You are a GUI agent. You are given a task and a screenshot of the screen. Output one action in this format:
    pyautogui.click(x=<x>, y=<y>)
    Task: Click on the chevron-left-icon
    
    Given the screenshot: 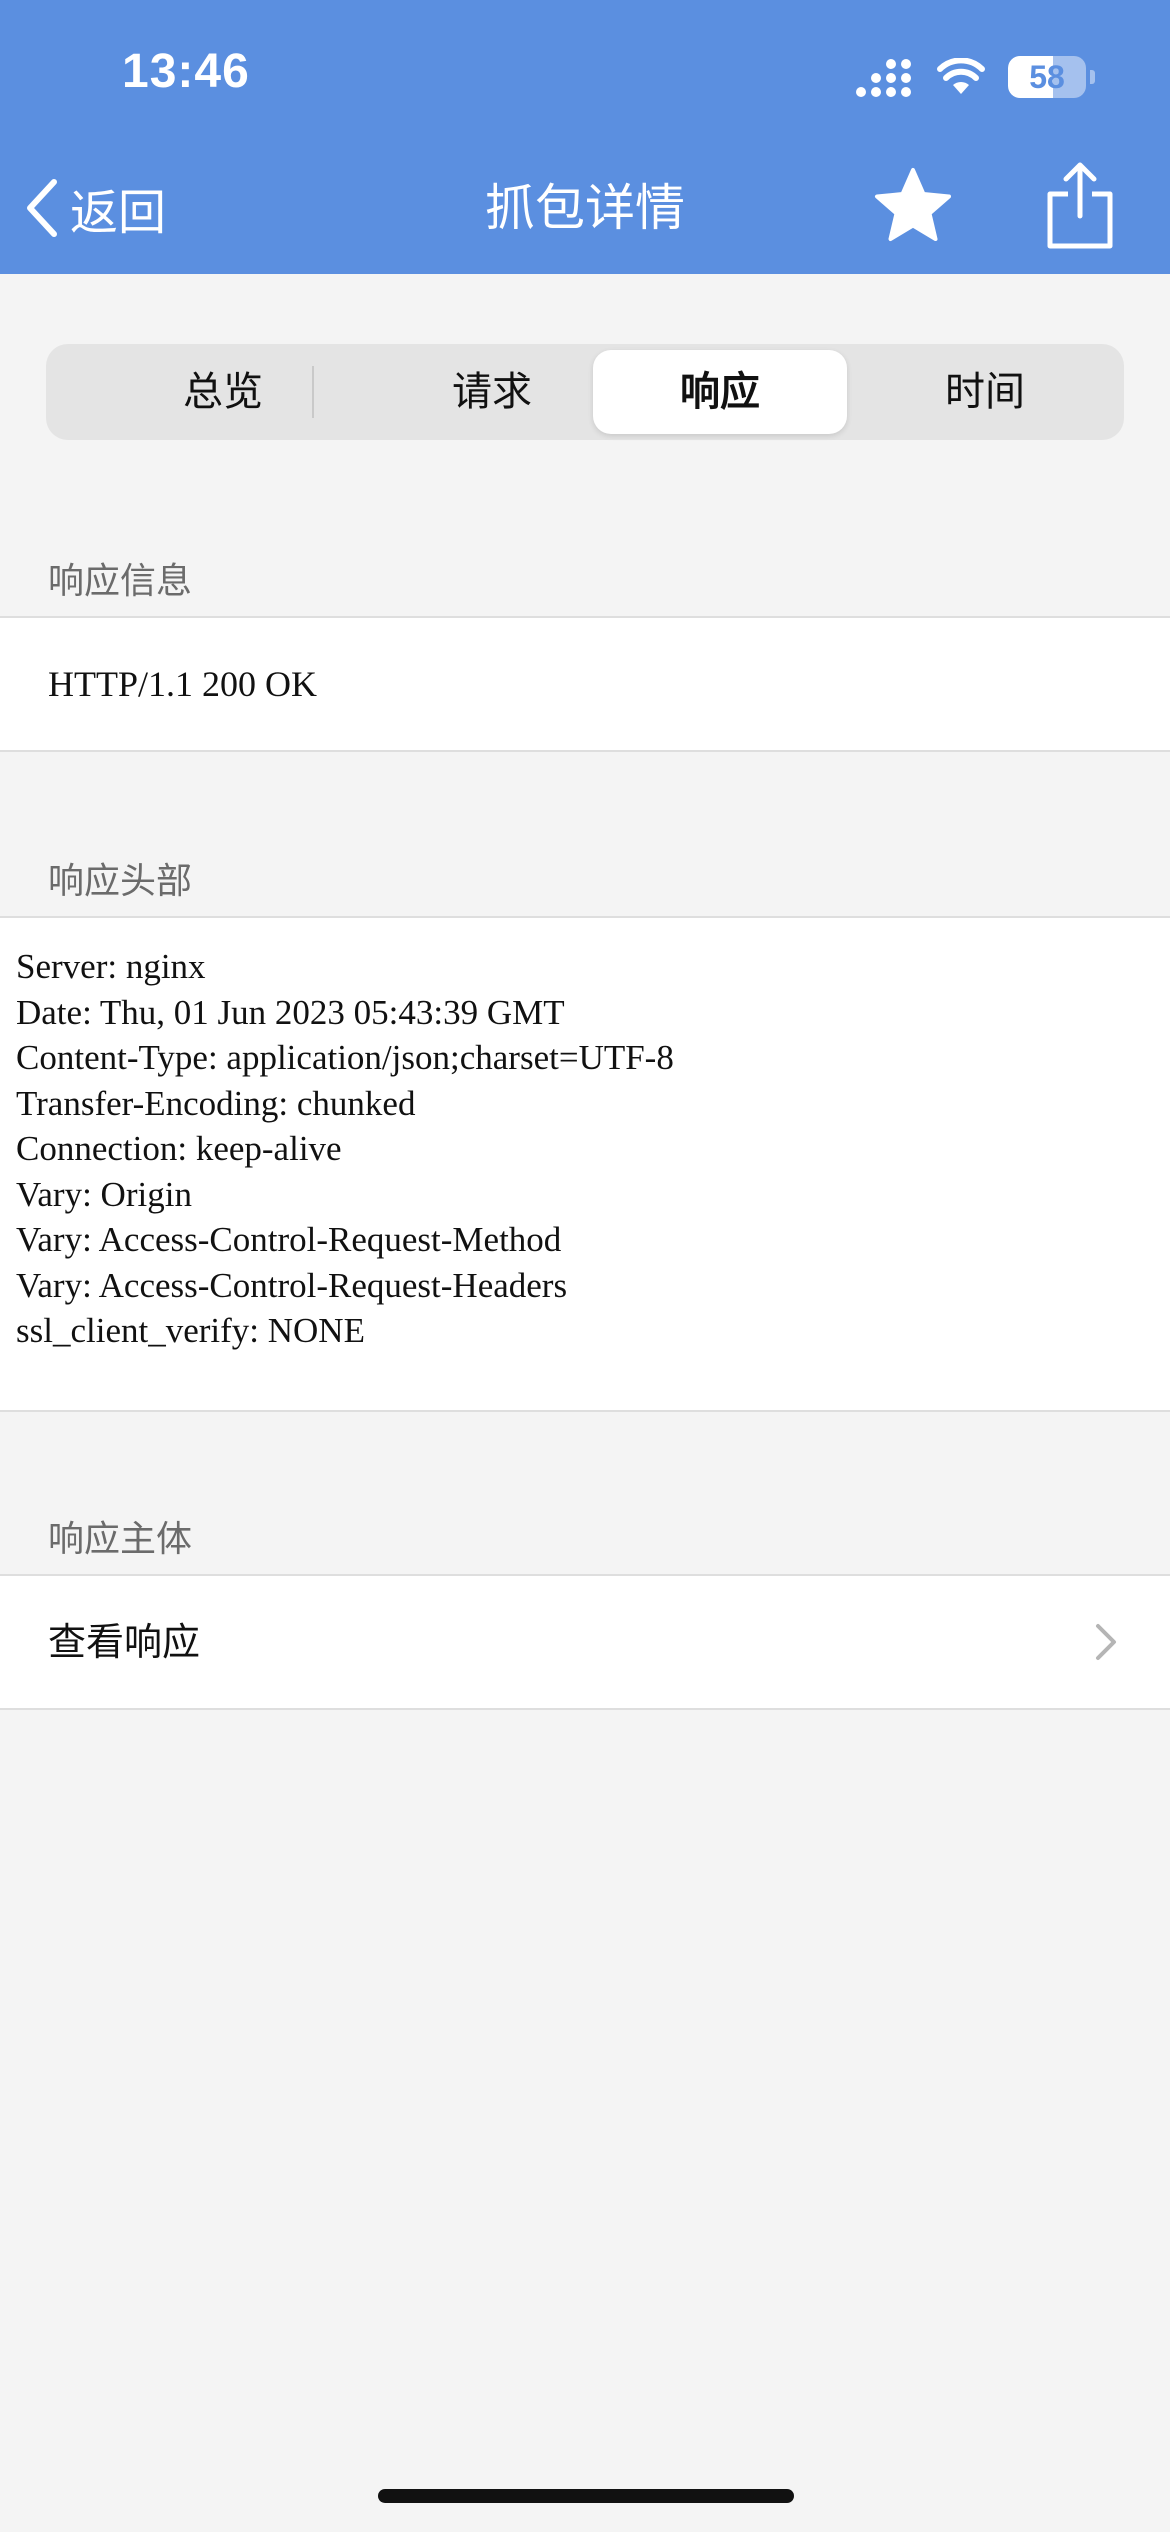 What is the action you would take?
    pyautogui.click(x=42, y=208)
    